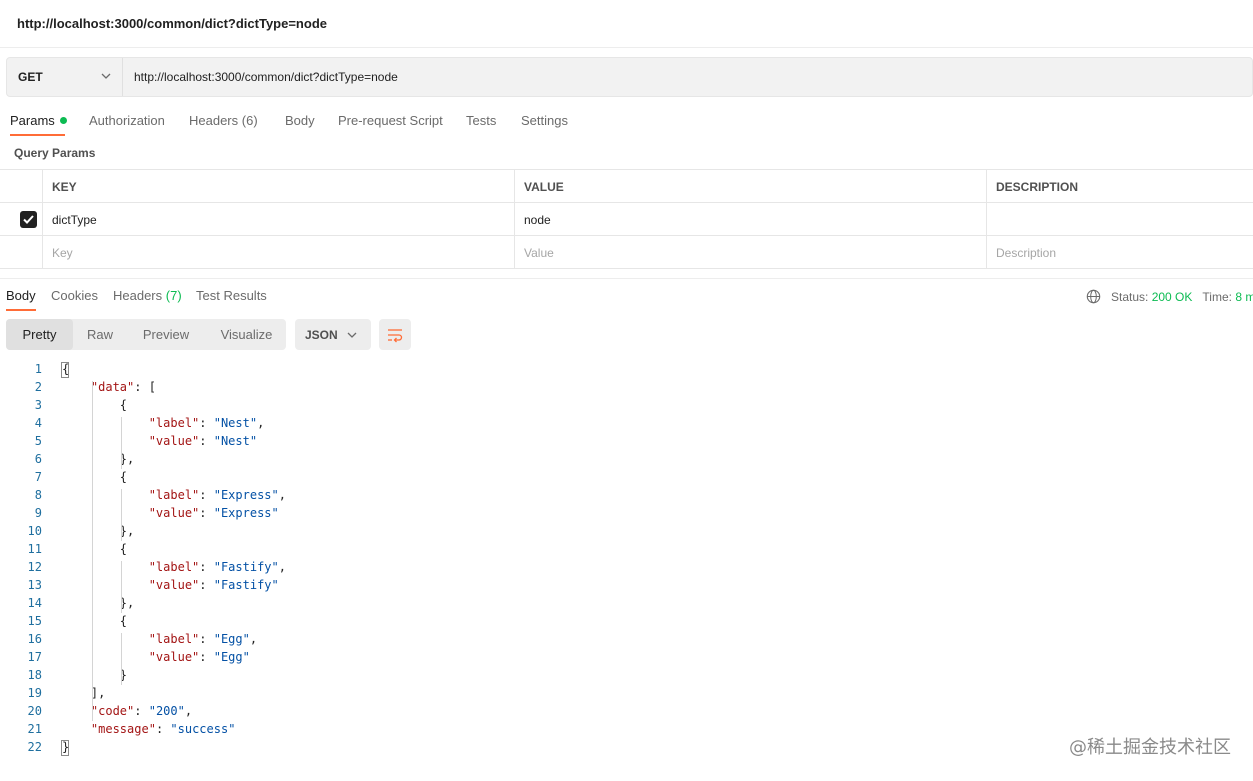 This screenshot has height=781, width=1253. What do you see at coordinates (1093, 296) in the screenshot?
I see `globe-icon` at bounding box center [1093, 296].